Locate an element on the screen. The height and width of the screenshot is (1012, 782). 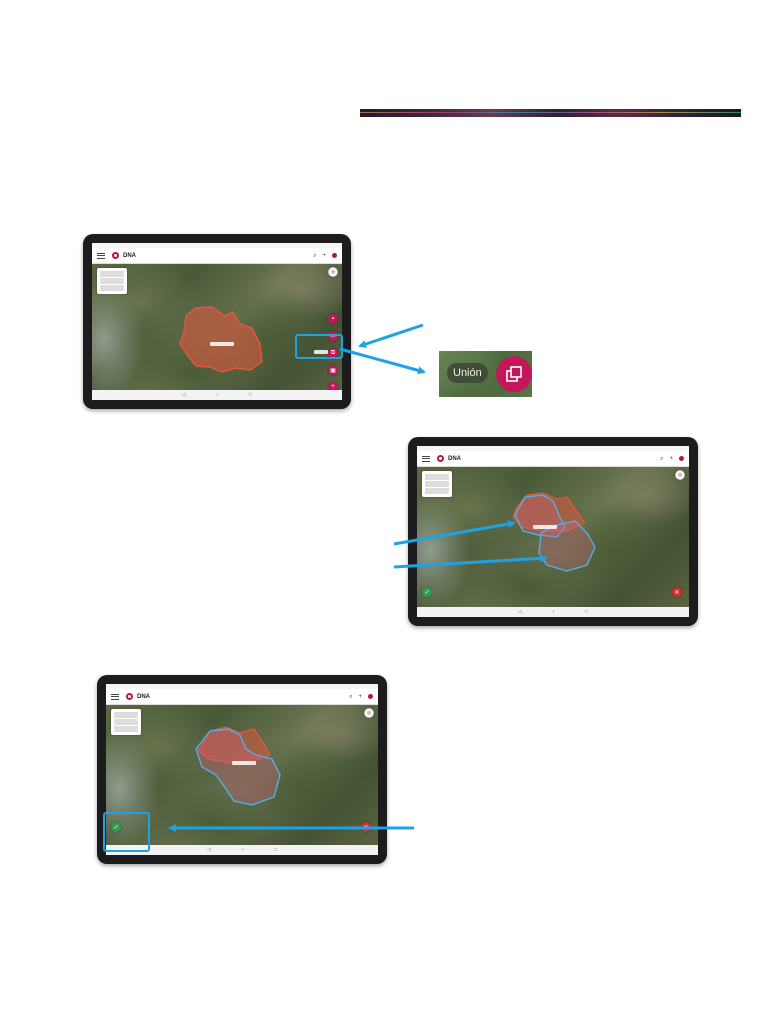
arrow-to-union-button is located at coordinates (391, 335).